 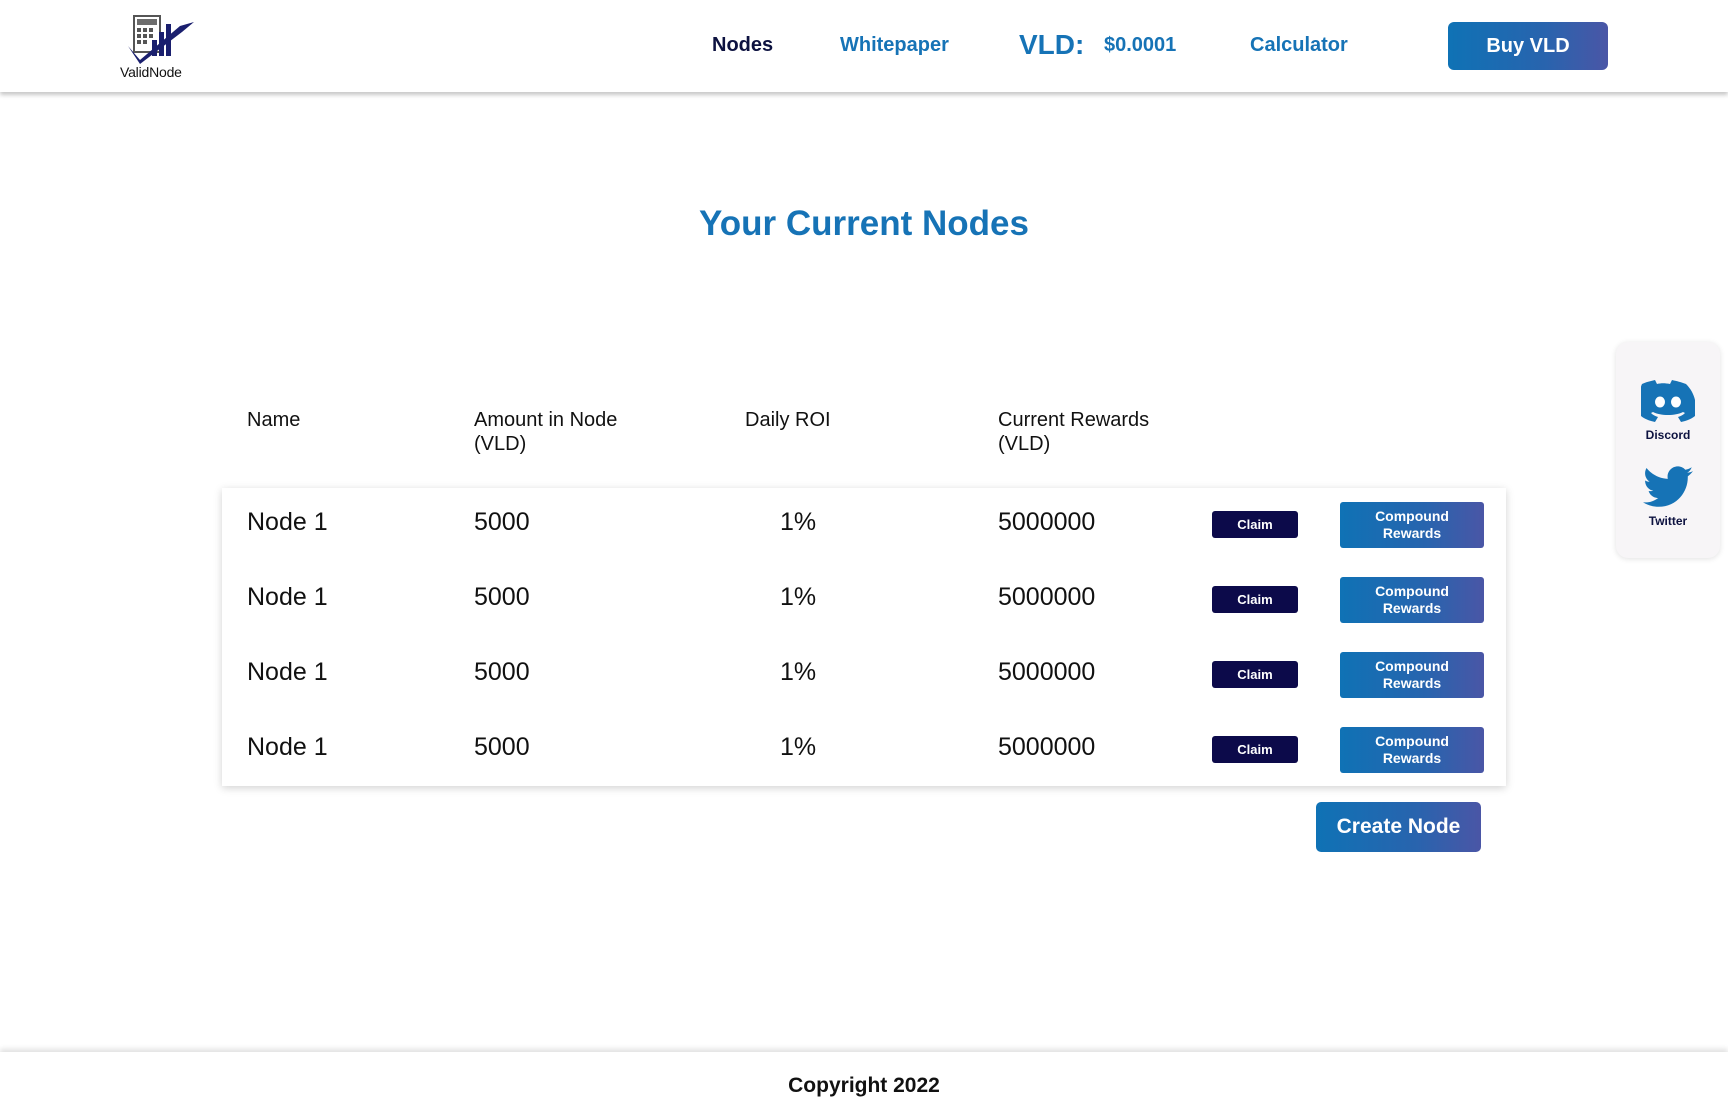 I want to click on footer: Copyright 2022, so click(x=864, y=1084).